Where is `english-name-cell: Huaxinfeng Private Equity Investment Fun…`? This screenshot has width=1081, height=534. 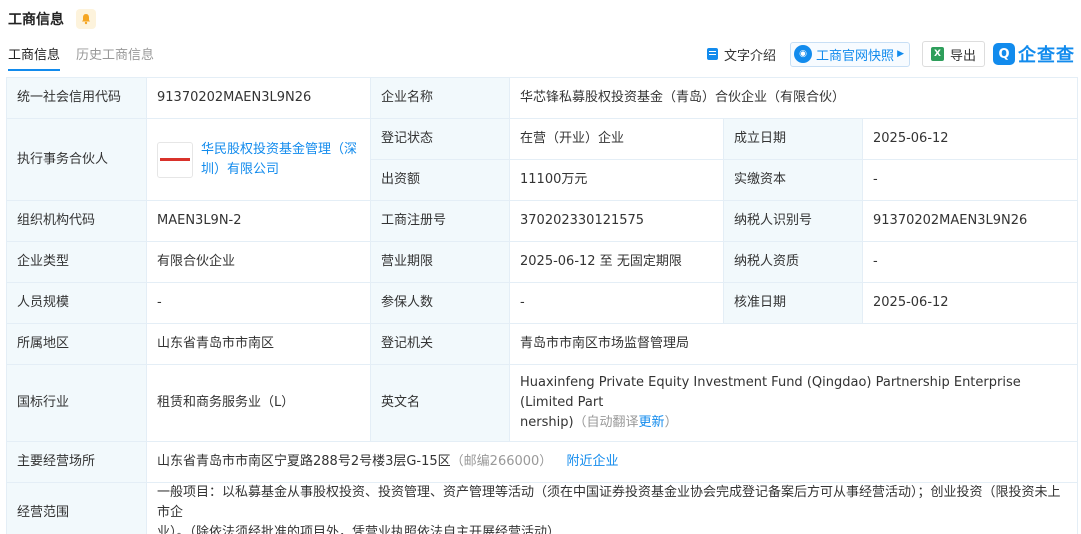 english-name-cell: Huaxinfeng Private Equity Investment Fun… is located at coordinates (793, 403).